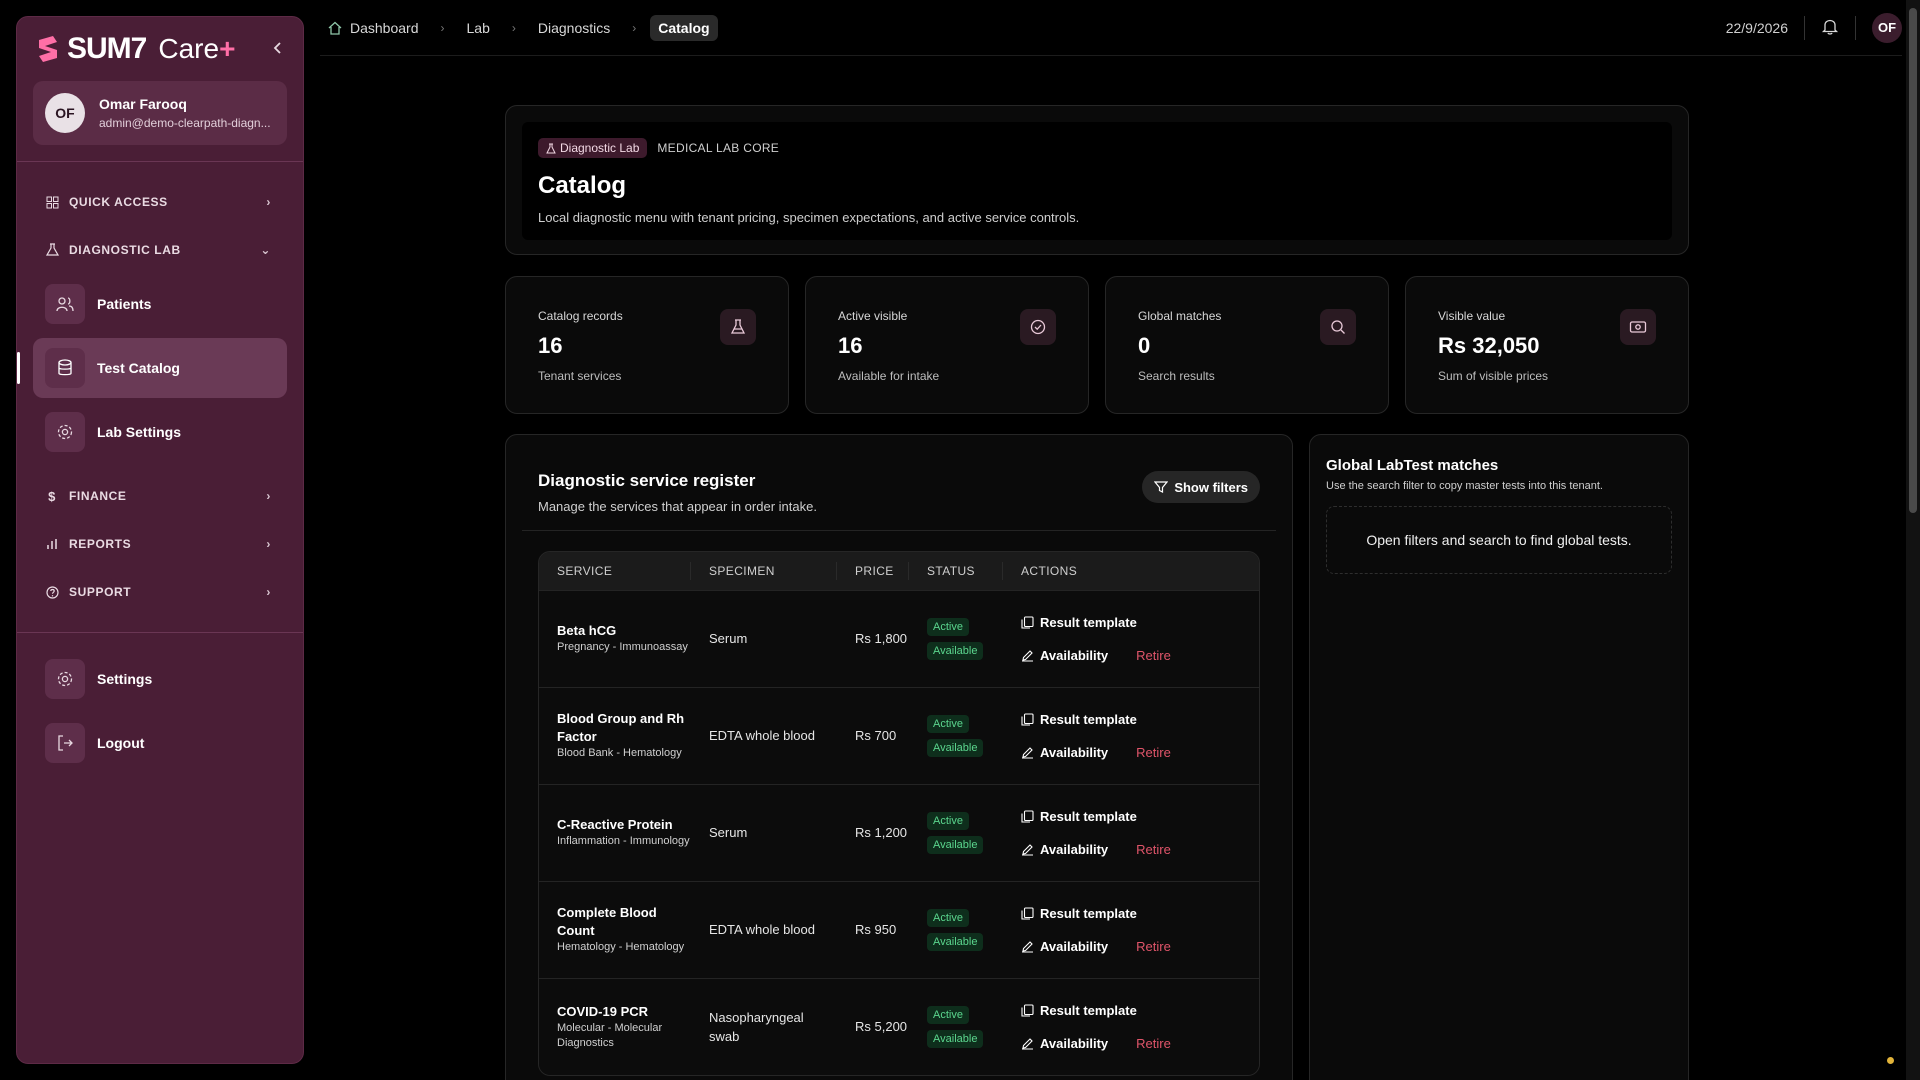  Describe the element at coordinates (160, 432) in the screenshot. I see `sidebar-item-lab-settings: Lab Settings` at that location.